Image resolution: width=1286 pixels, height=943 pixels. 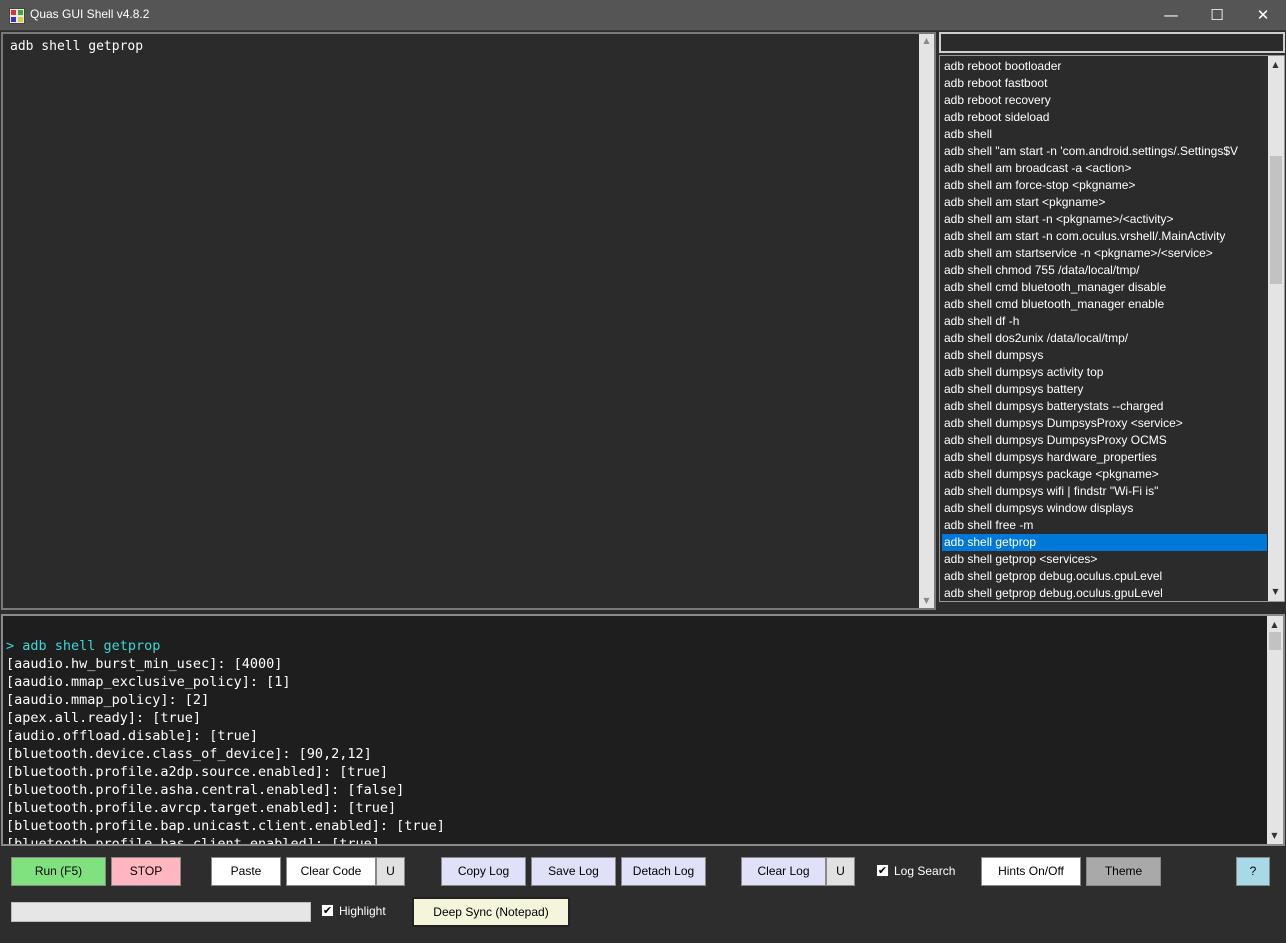 I want to click on log-line: > adb shell getprop, so click(x=83, y=646).